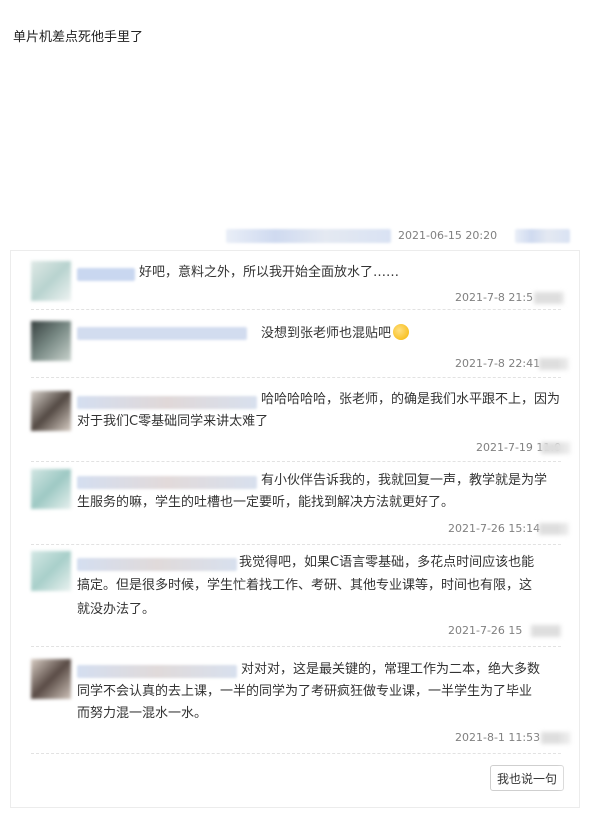  I want to click on reply-button: 我也说一句, so click(527, 778).